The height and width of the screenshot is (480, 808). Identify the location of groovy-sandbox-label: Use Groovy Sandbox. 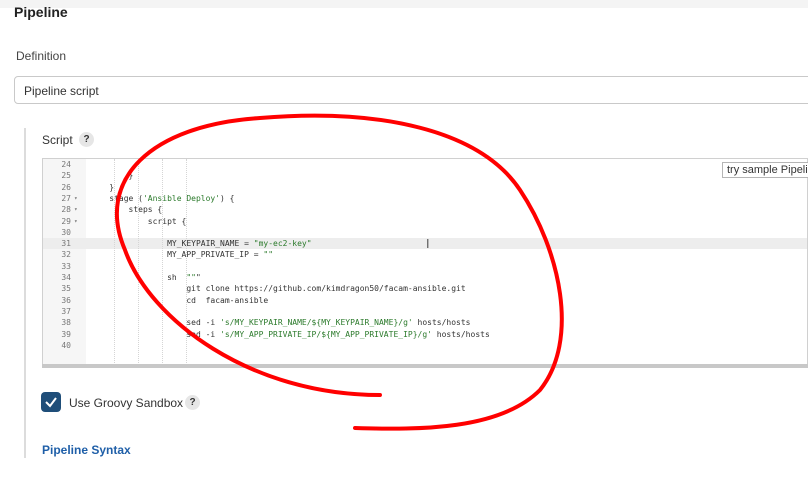
(126, 403).